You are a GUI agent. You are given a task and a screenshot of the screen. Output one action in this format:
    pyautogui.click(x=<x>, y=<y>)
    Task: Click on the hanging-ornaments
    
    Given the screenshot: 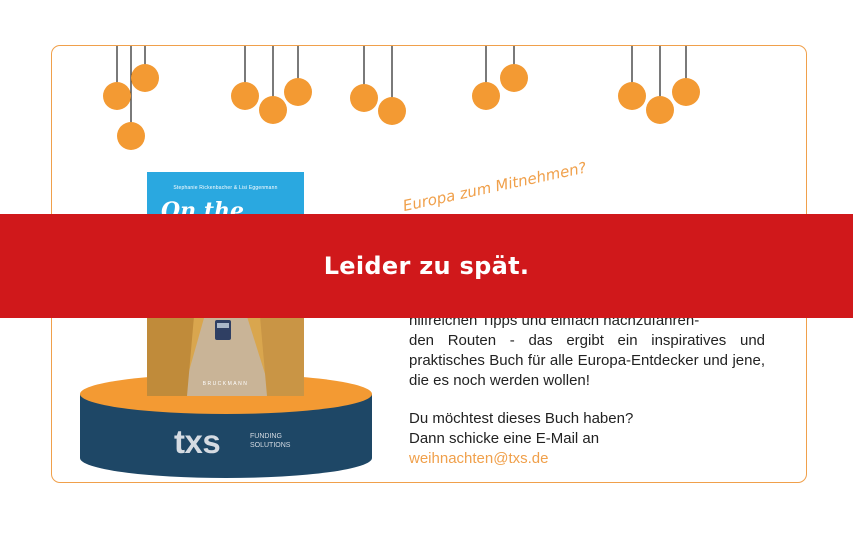 What is the action you would take?
    pyautogui.click(x=401, y=98)
    